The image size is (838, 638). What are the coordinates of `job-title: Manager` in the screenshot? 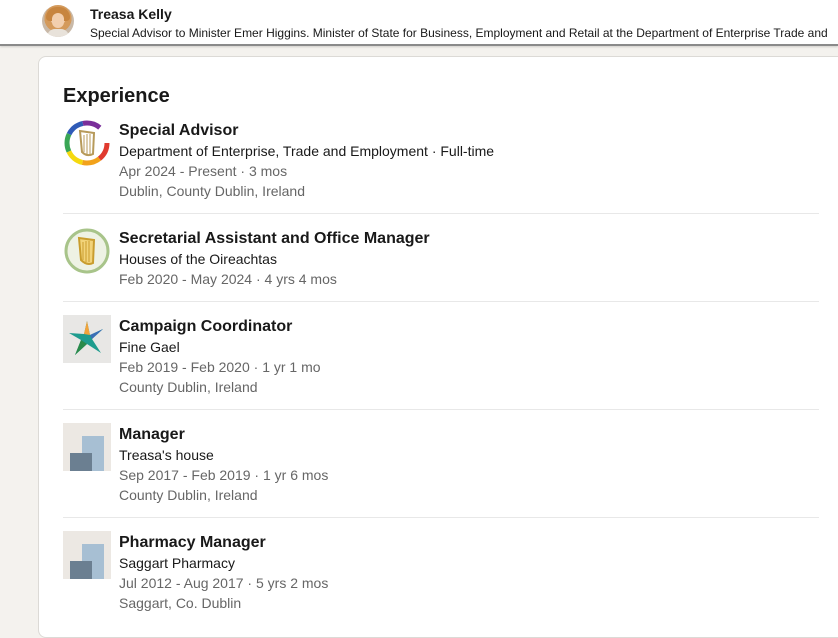 It's located at (469, 435).